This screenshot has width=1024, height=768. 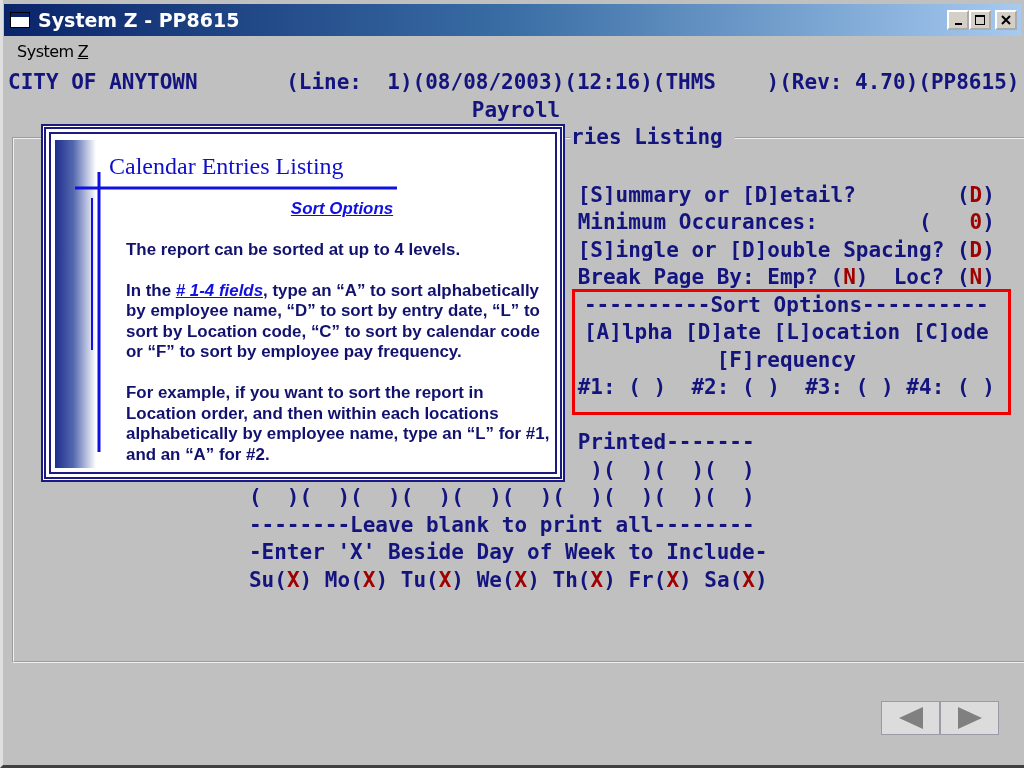 I want to click on status-line: CITY OF ANYTOWN (Line: 1)(08/08/2003)(12:16)(THMS )(Rev: 4.70)(PP8615), so click(x=514, y=82).